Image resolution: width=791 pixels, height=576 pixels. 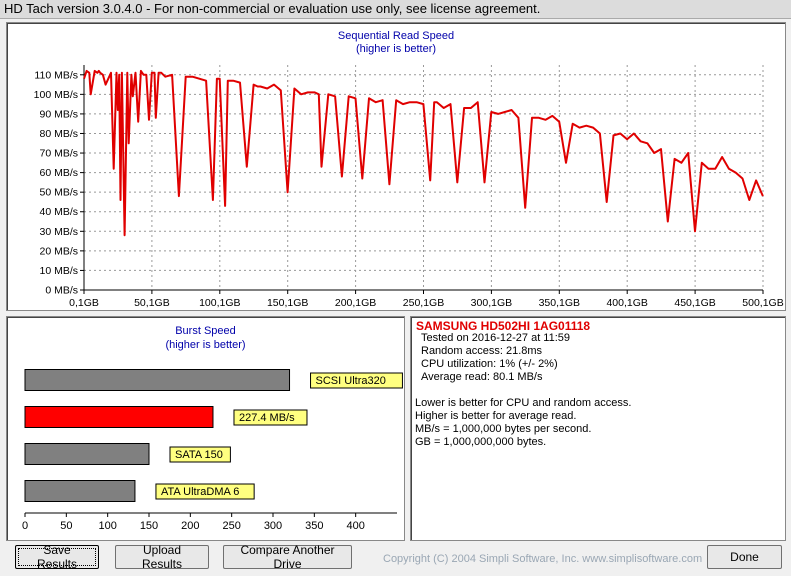 What do you see at coordinates (626, 303) in the screenshot?
I see `x-tick-label: 400,1GB` at bounding box center [626, 303].